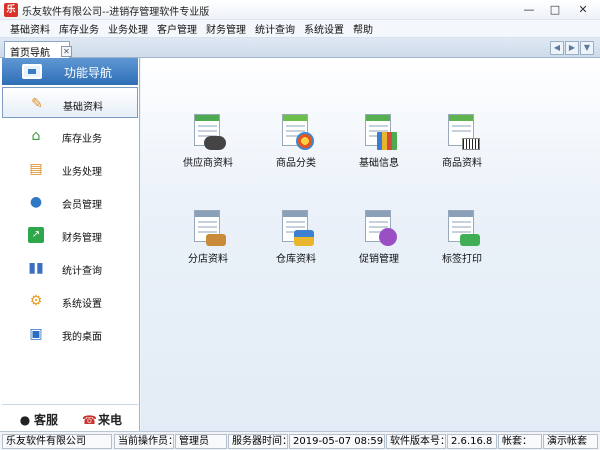 The height and width of the screenshot is (450, 600). I want to click on sidebar-header: 功能导航, so click(70, 71).